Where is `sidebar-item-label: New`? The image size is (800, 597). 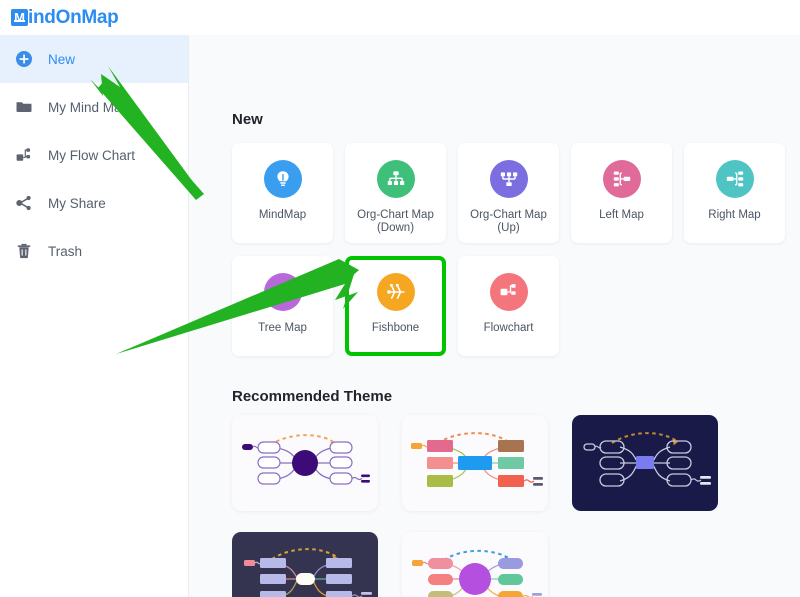
sidebar-item-label: New is located at coordinates (62, 59).